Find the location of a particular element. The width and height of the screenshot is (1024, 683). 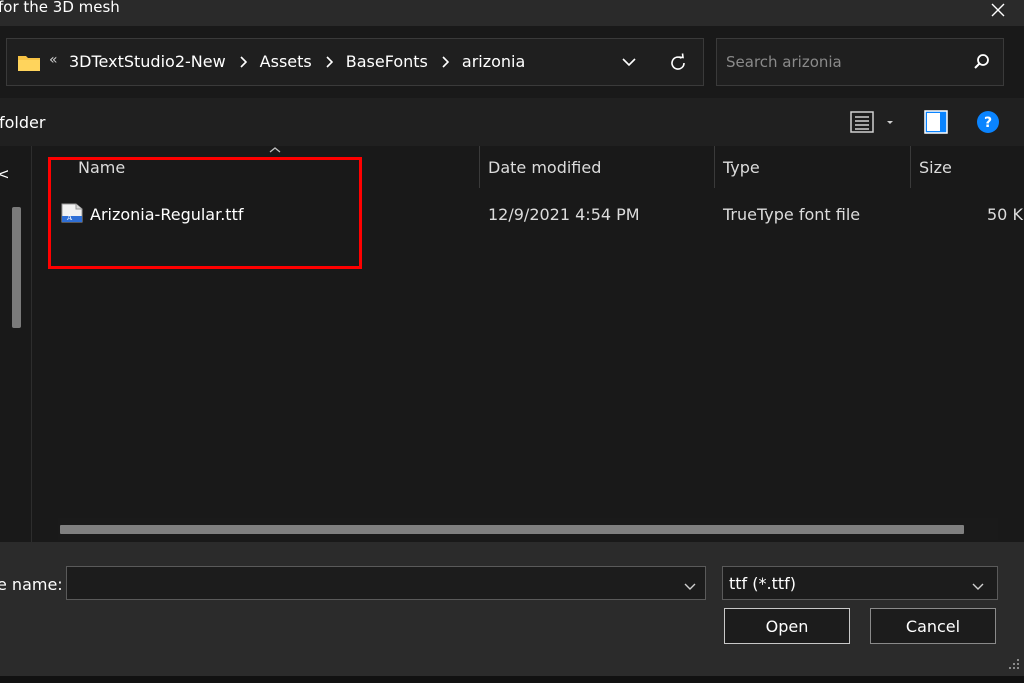

search-input is located at coordinates (841, 62).